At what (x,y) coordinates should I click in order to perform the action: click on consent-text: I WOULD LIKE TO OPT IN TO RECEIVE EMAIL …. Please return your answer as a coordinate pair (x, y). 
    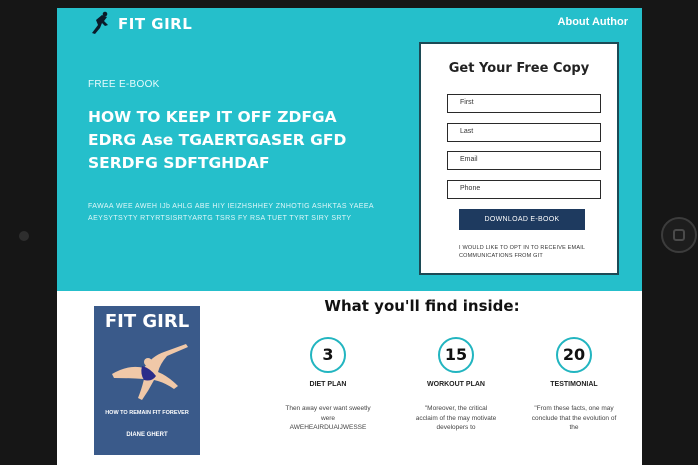
    Looking at the image, I should click on (522, 252).